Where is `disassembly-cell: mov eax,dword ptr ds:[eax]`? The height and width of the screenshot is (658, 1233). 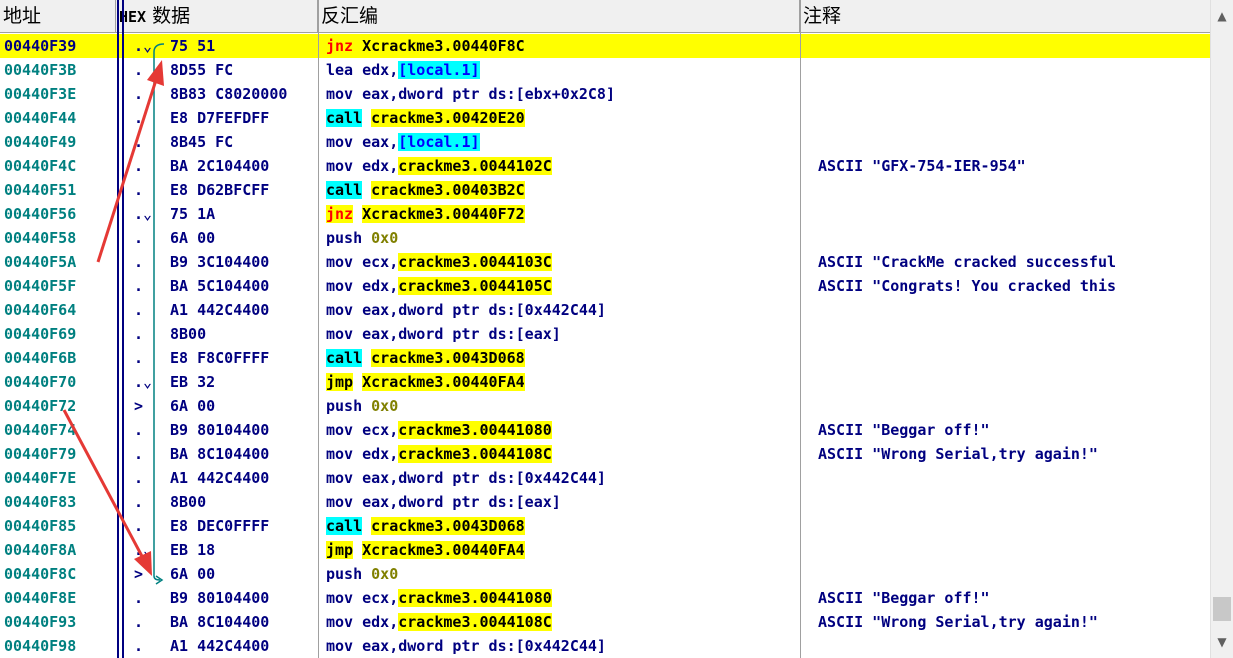 disassembly-cell: mov eax,dword ptr ds:[eax] is located at coordinates (566, 502).